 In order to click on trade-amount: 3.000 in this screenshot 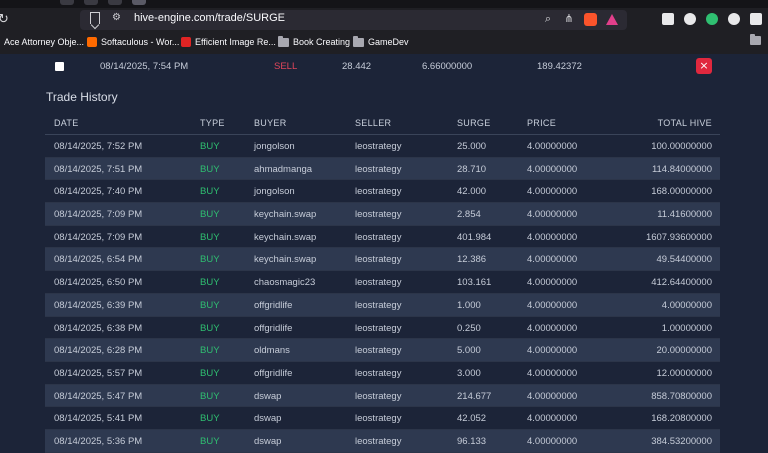, I will do `click(469, 373)`.